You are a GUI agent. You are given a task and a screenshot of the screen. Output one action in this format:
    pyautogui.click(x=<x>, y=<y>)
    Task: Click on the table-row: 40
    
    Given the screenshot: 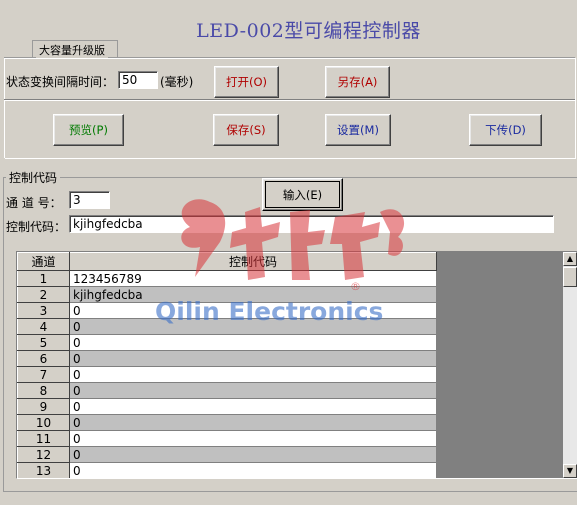 What is the action you would take?
    pyautogui.click(x=227, y=326)
    